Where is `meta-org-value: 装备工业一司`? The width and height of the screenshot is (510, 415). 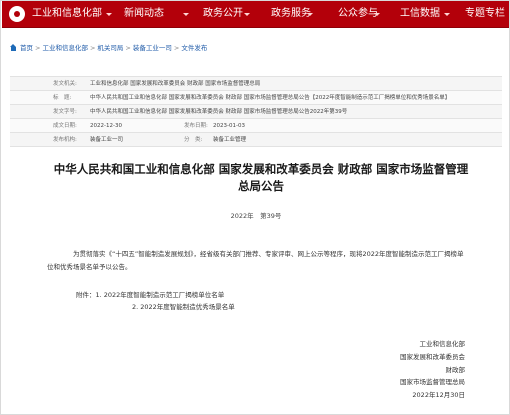
meta-org-value: 装备工业一司 is located at coordinates (107, 140).